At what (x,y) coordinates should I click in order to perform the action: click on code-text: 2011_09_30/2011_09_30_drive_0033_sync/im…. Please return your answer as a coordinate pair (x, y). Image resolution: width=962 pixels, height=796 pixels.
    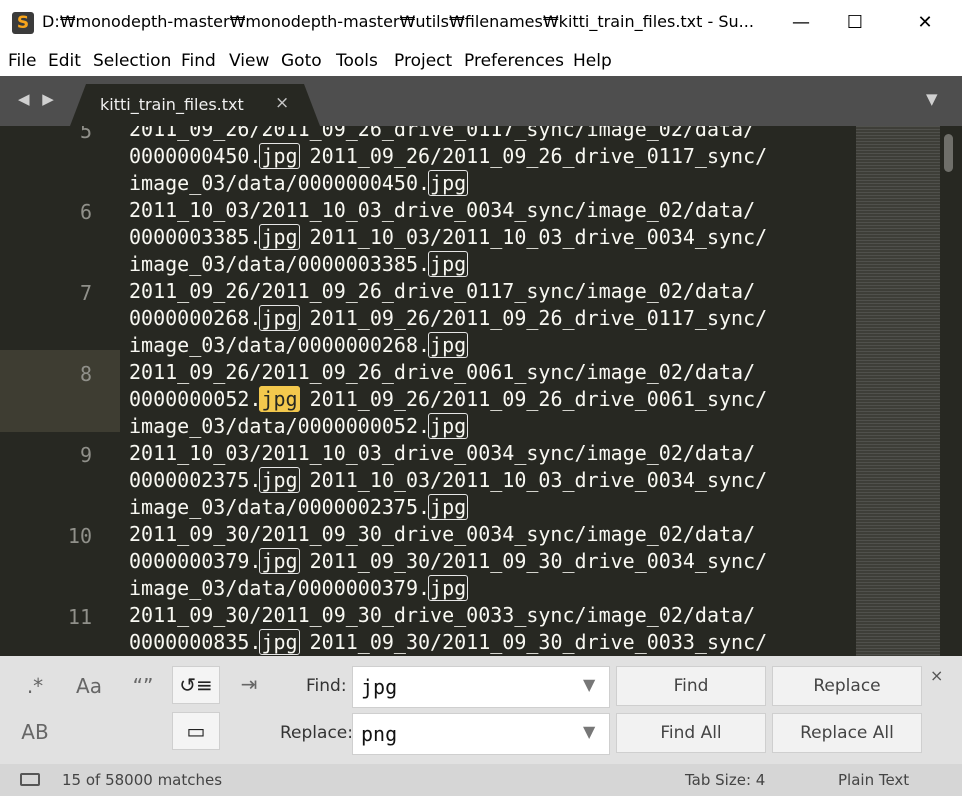
    Looking at the image, I should click on (442, 615).